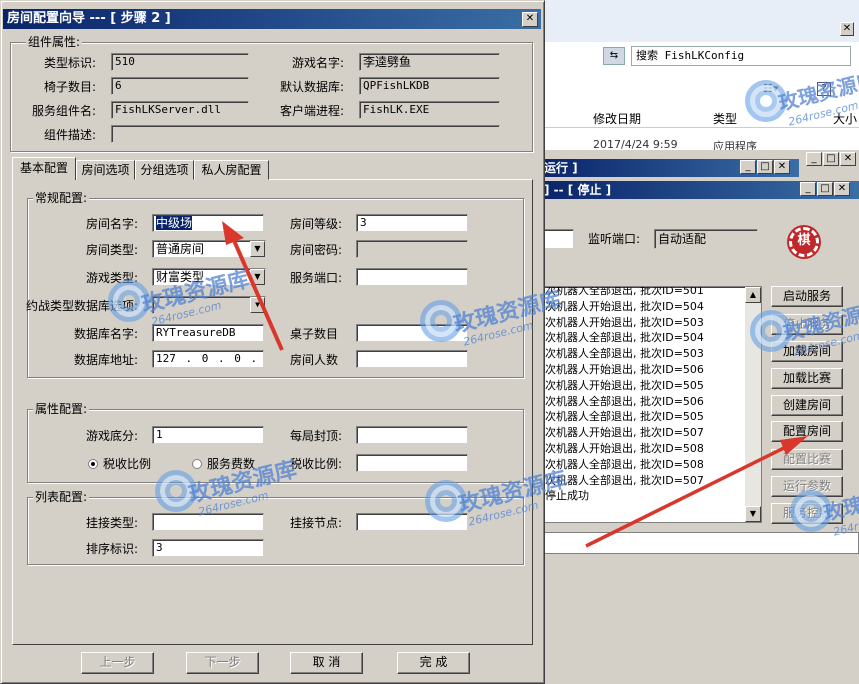 The width and height of the screenshot is (859, 684). Describe the element at coordinates (326, 663) in the screenshot. I see `cancel-button: 取 消` at that location.